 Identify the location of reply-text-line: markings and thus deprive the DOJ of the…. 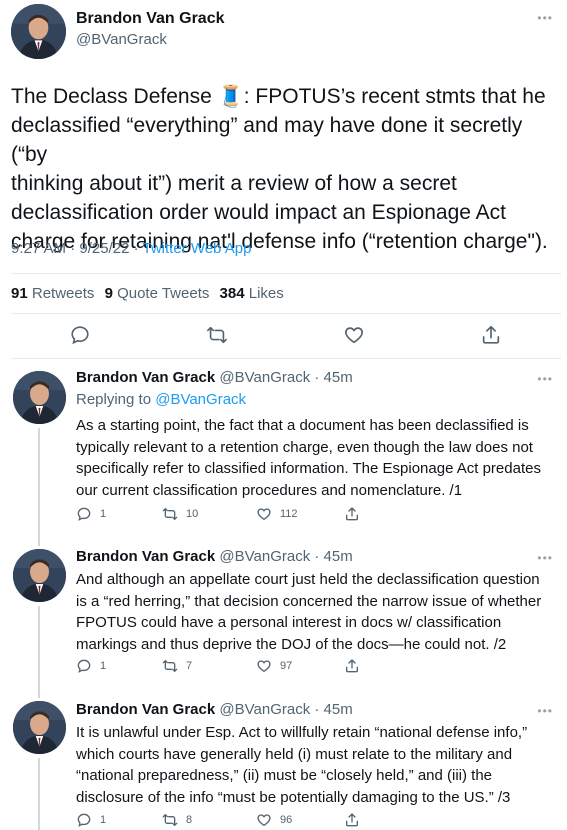
(291, 644).